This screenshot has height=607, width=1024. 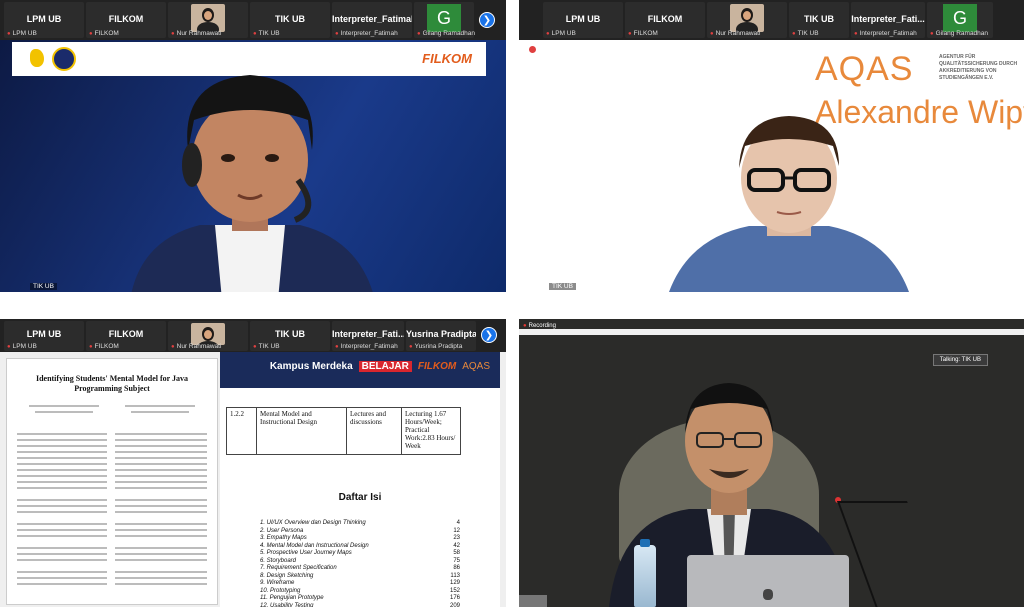 What do you see at coordinates (360, 538) in the screenshot?
I see `list-item: 3. Empathy Maps 23` at bounding box center [360, 538].